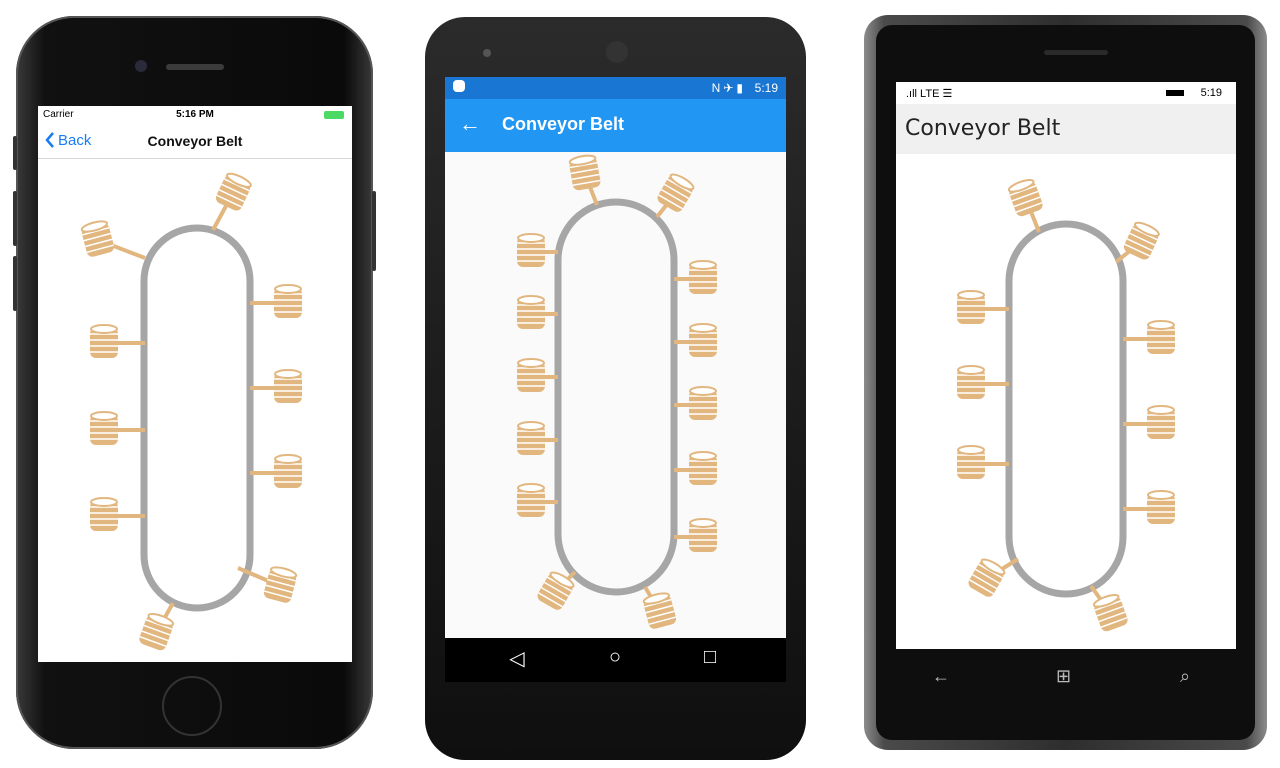 Image resolution: width=1280 pixels, height=768 pixels. What do you see at coordinates (15, 283) in the screenshot?
I see `volume-down-button` at bounding box center [15, 283].